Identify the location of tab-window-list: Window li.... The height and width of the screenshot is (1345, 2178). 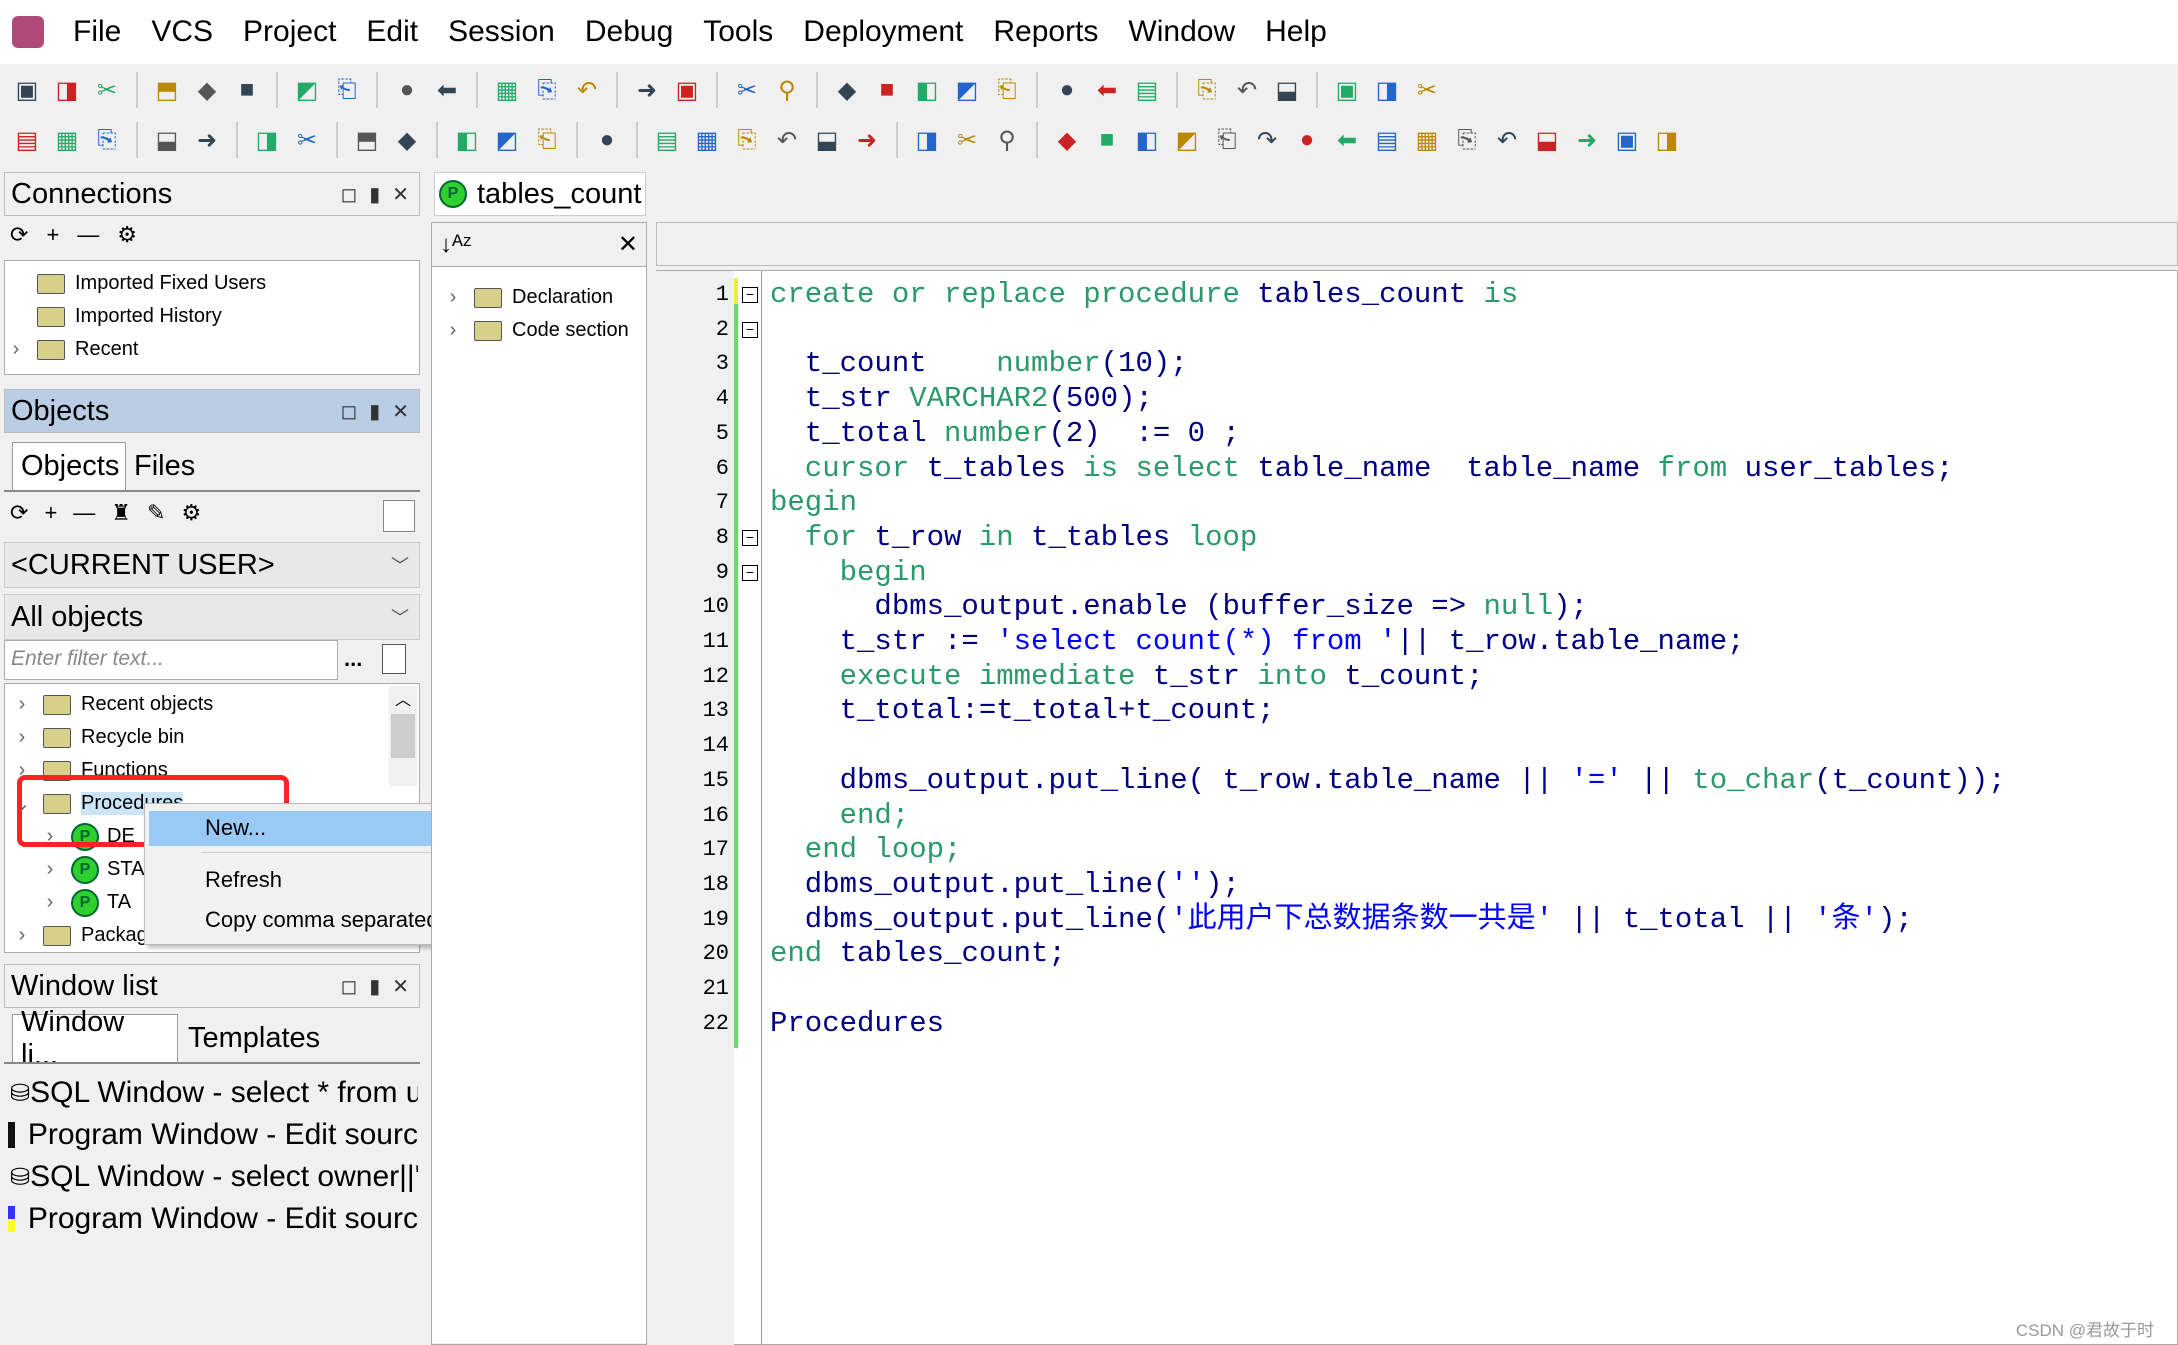
(95, 1038).